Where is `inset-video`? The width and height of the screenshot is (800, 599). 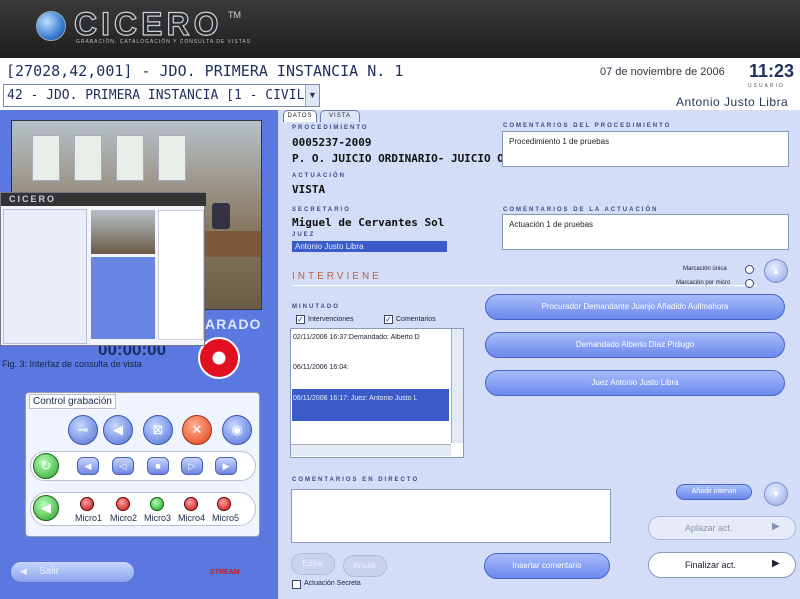 inset-video is located at coordinates (123, 232).